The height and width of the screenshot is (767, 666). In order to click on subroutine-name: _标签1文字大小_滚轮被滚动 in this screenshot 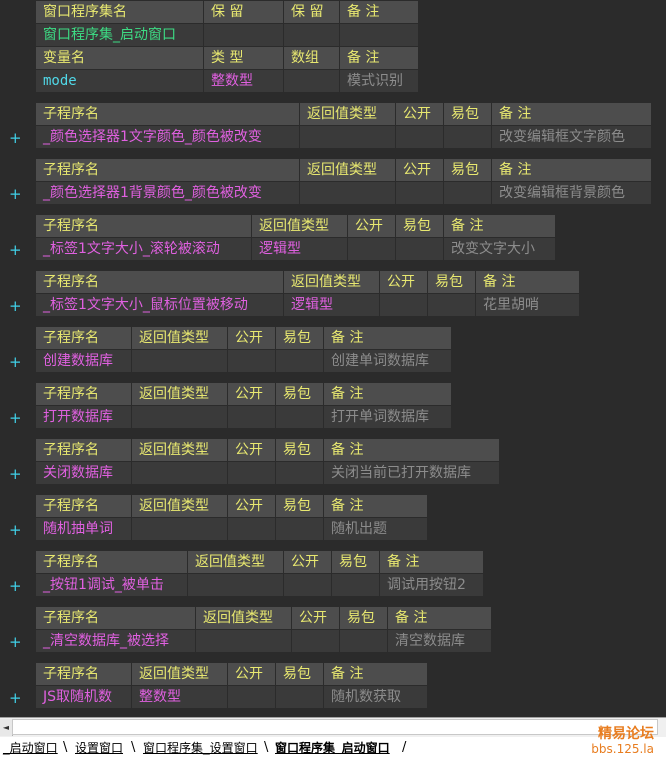, I will do `click(143, 249)`.